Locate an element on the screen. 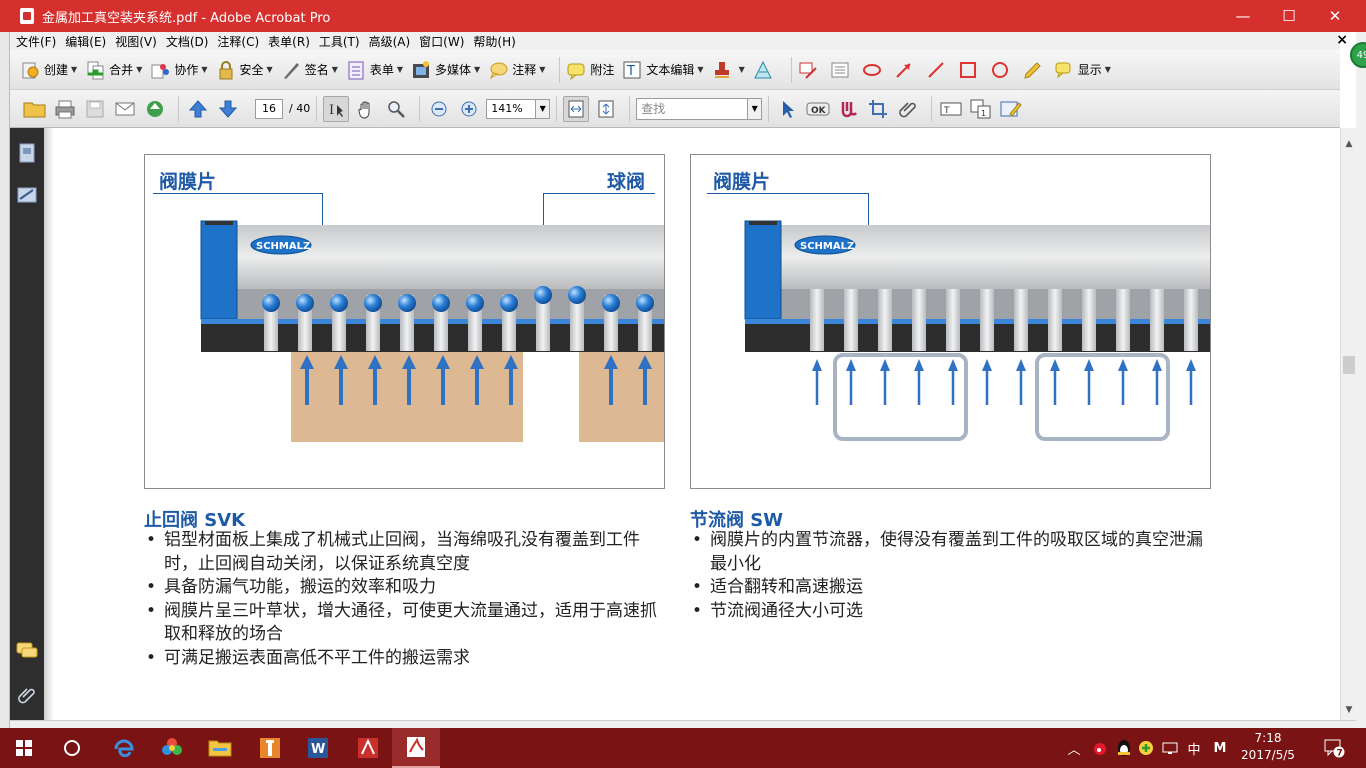 The width and height of the screenshot is (1366, 768). input-method-mode: M is located at coordinates (1220, 748).